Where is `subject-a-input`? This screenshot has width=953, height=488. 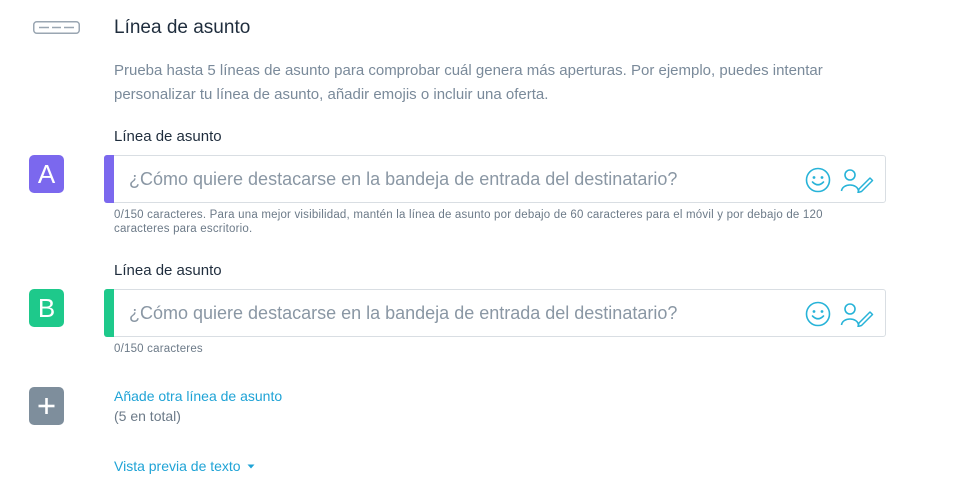
subject-a-input is located at coordinates (459, 179).